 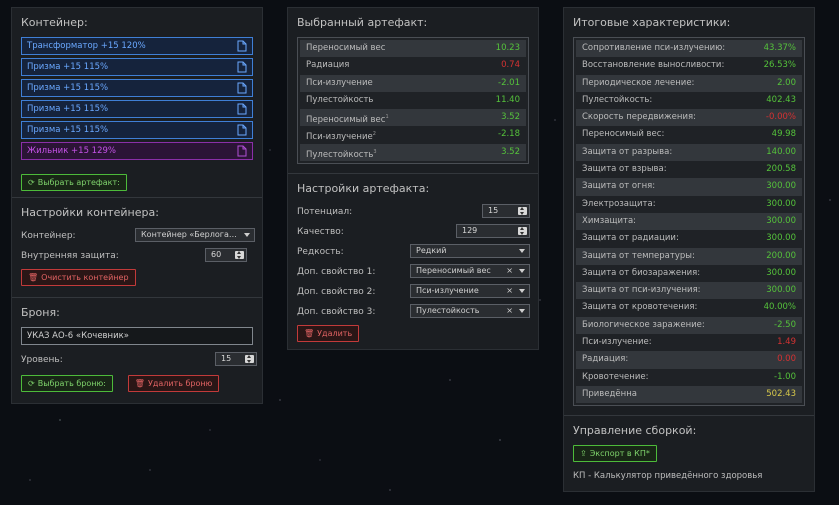 I want to click on stat-label: Пулестойкость:, so click(x=617, y=99).